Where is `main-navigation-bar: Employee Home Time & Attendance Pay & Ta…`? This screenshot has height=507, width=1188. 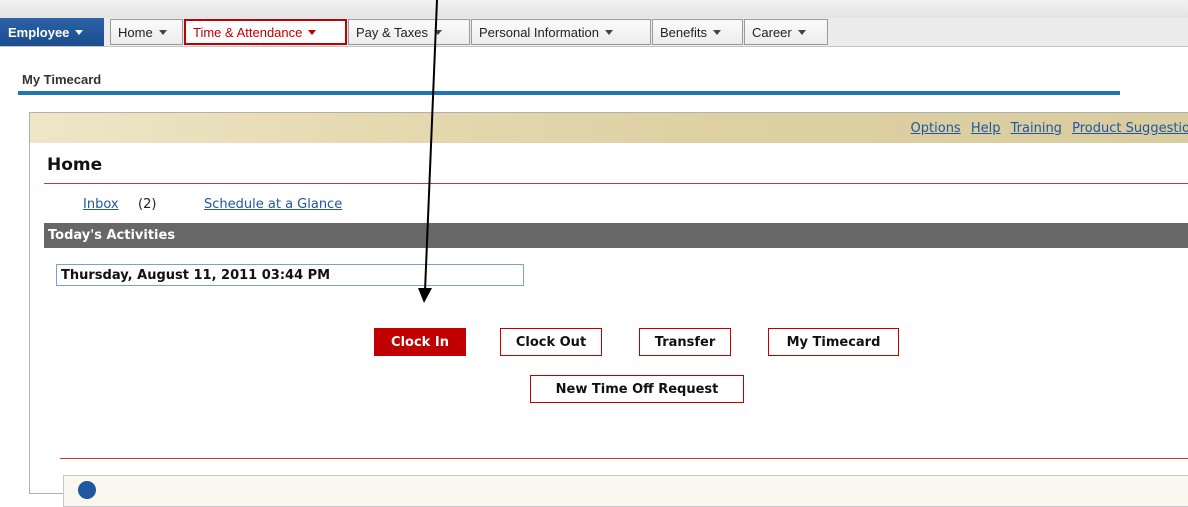 main-navigation-bar: Employee Home Time & Attendance Pay & Ta… is located at coordinates (594, 32).